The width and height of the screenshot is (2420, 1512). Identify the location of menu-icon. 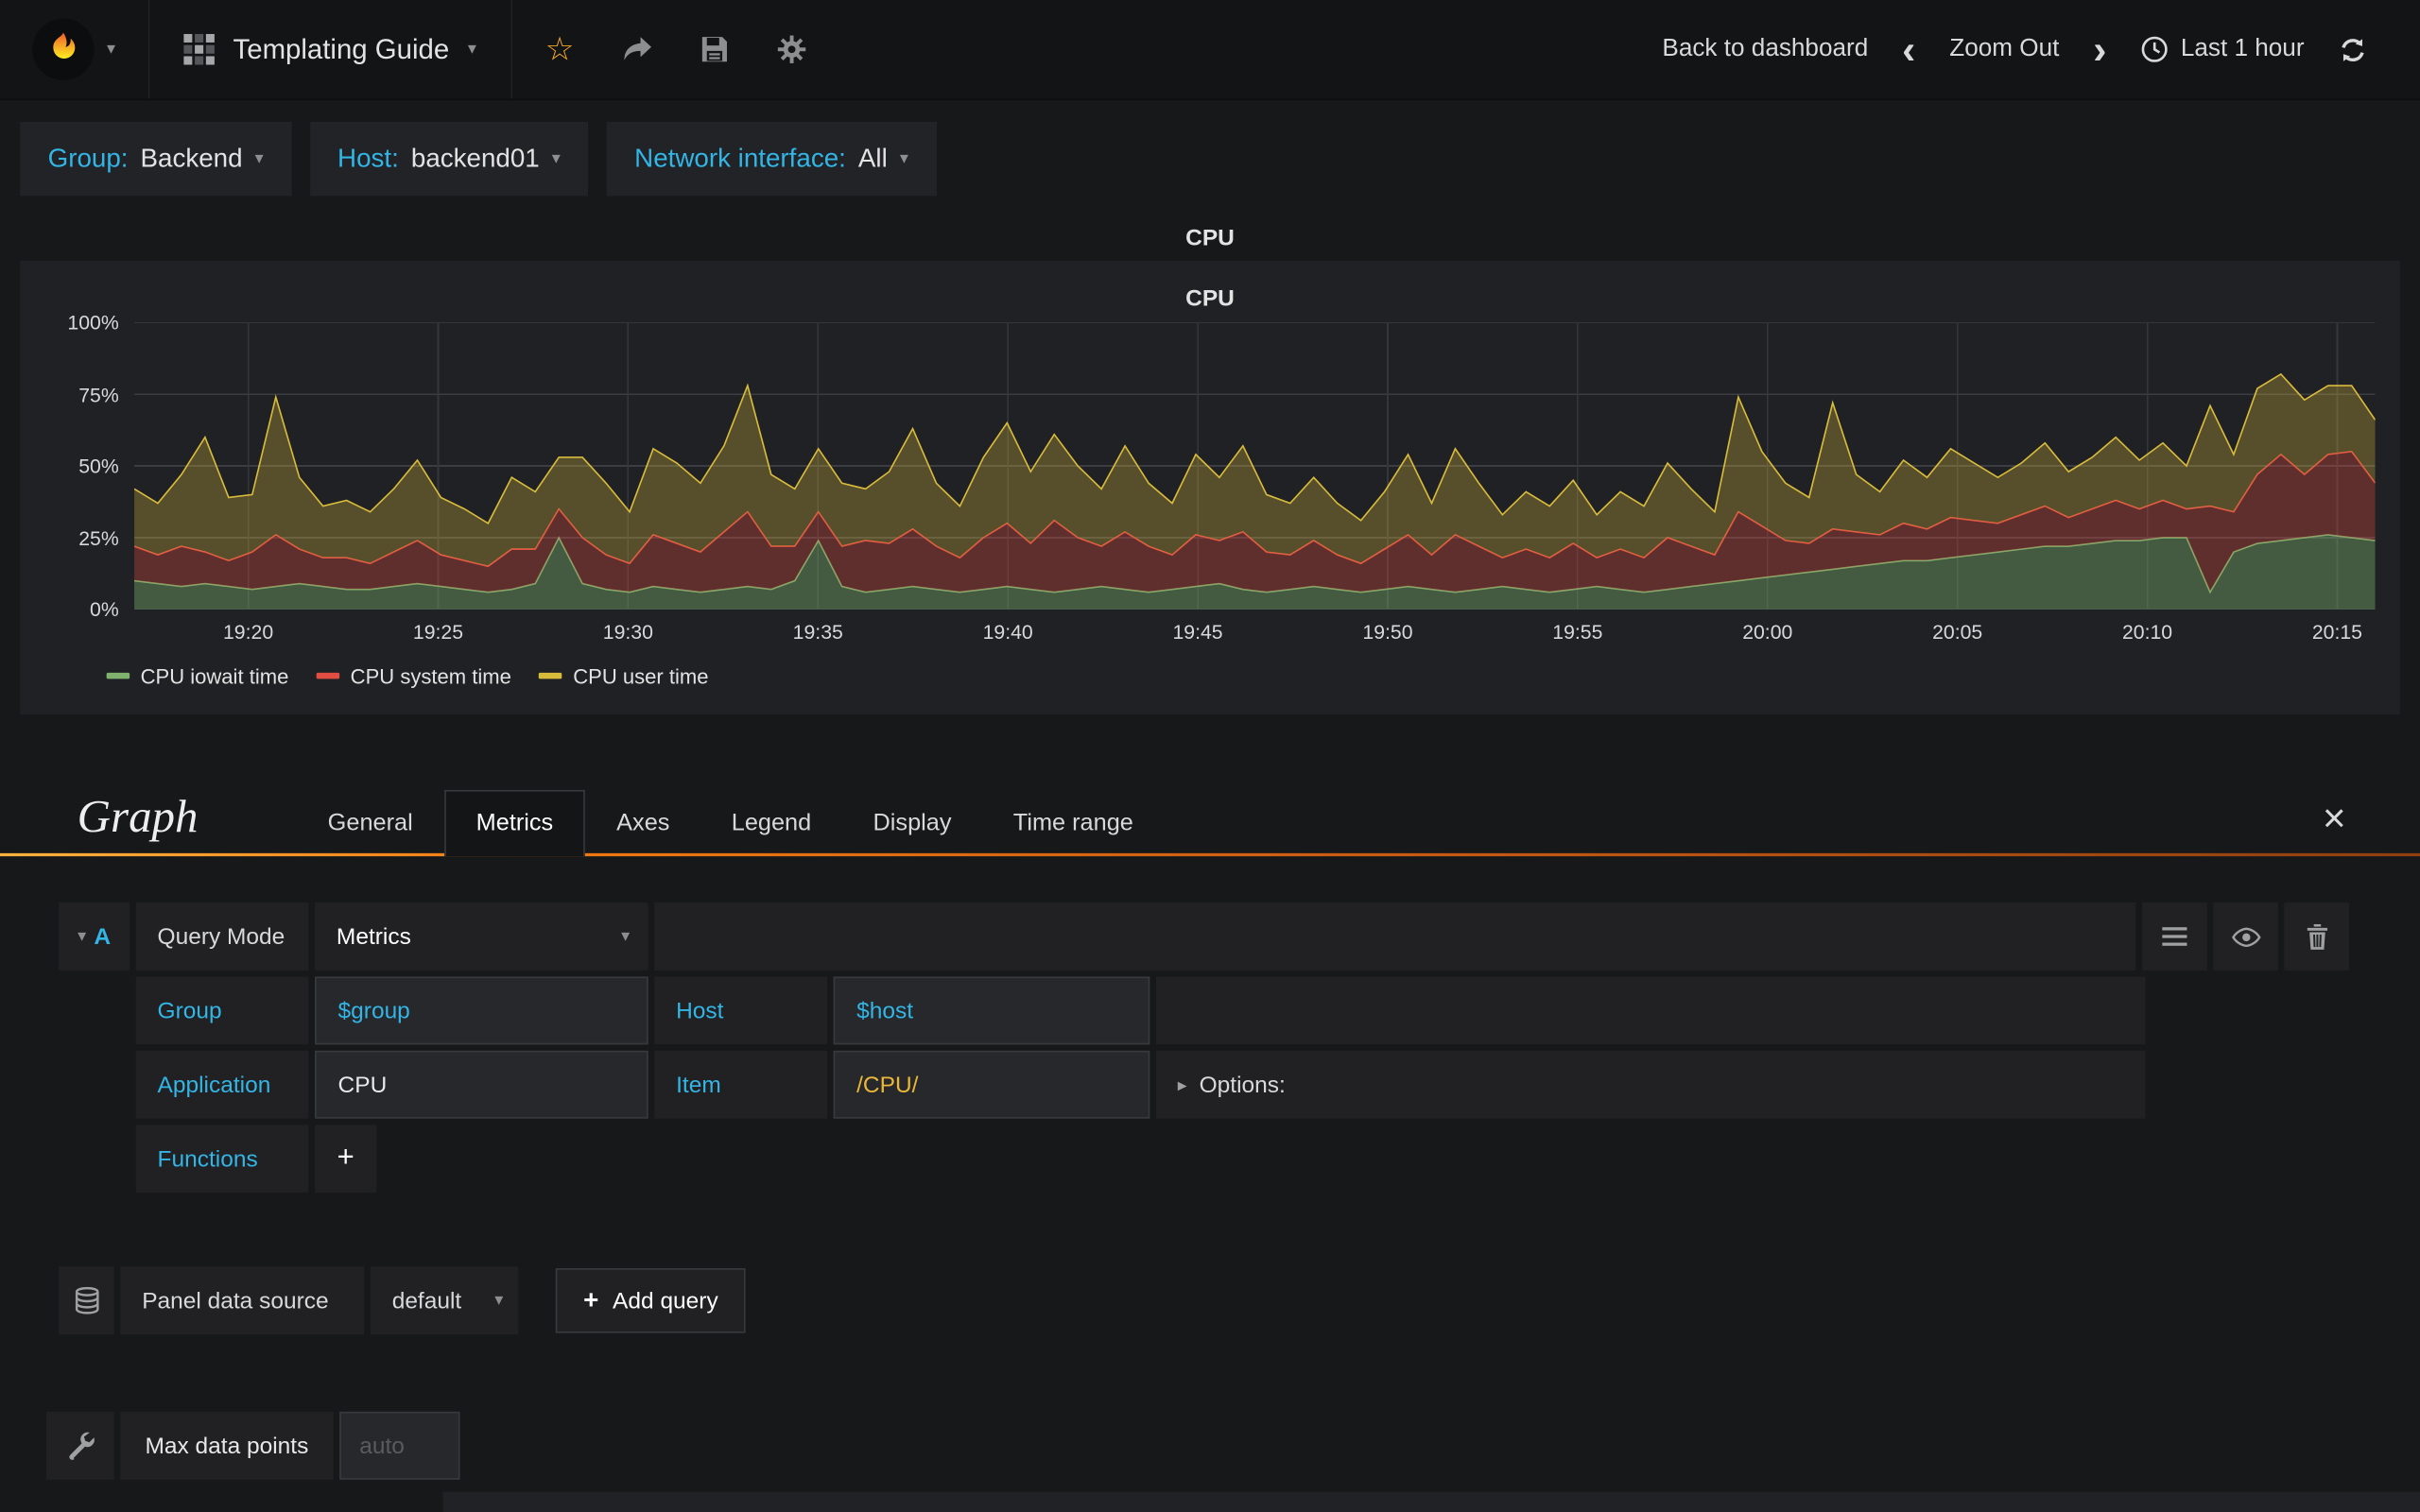
(2174, 936).